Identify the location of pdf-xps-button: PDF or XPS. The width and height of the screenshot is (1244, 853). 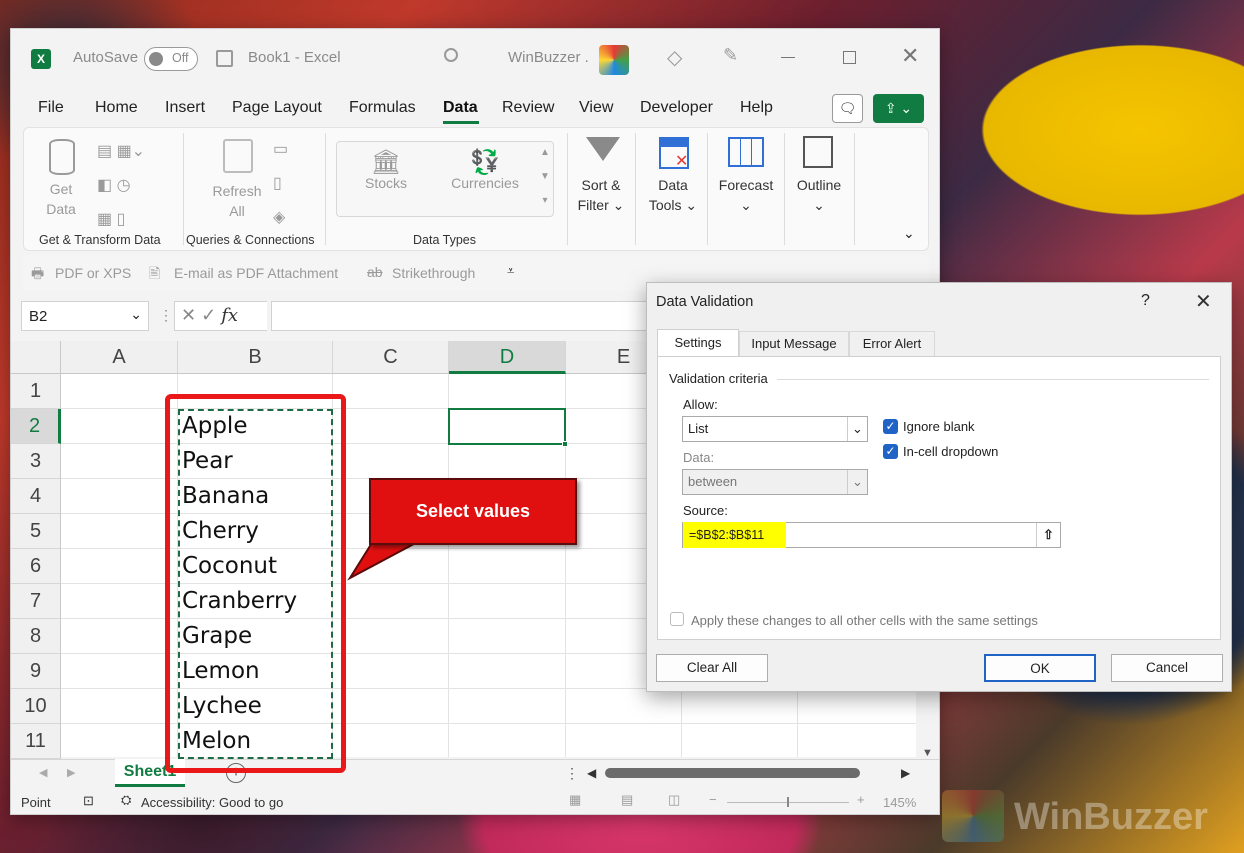
(93, 273).